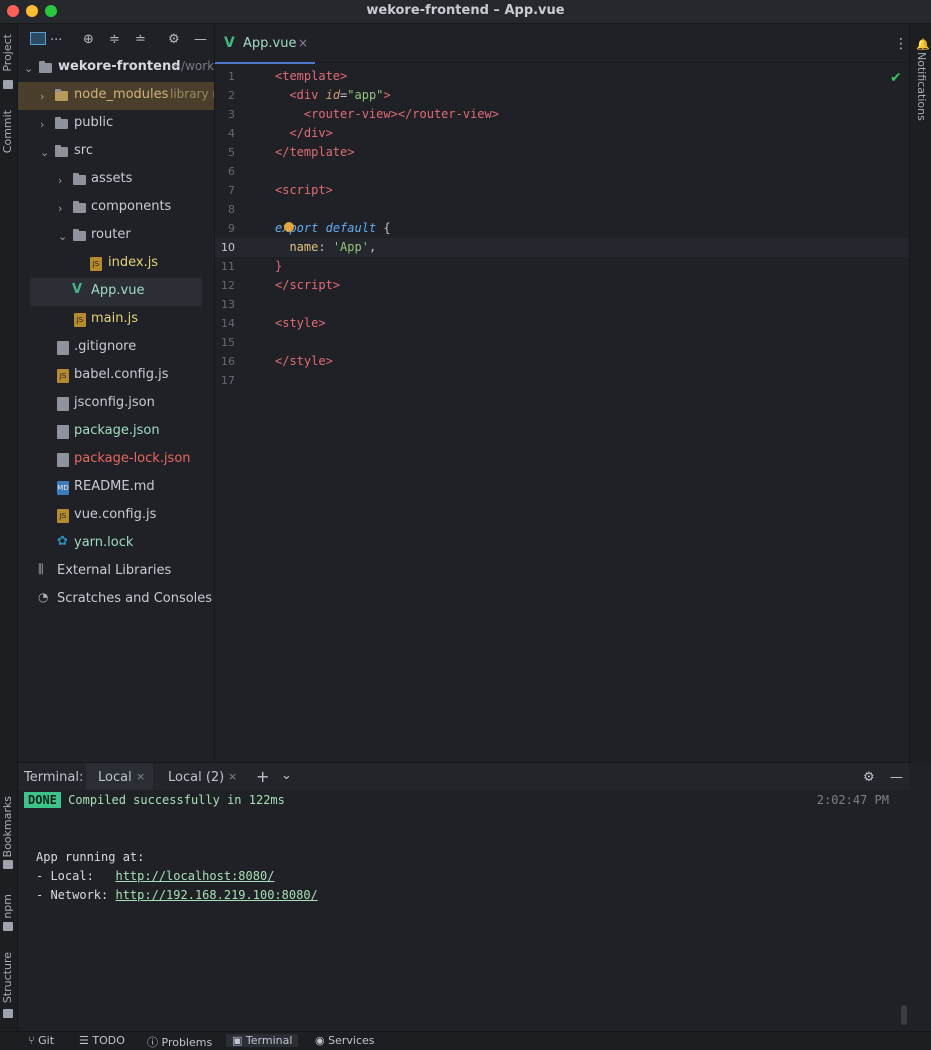 The image size is (931, 1050). What do you see at coordinates (116, 376) in the screenshot?
I see `tree-item-babel-config: JS babel.config.js` at bounding box center [116, 376].